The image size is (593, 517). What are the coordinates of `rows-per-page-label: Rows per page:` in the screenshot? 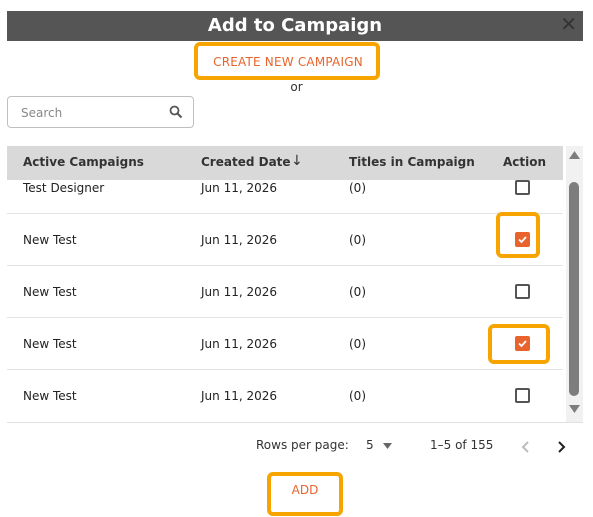 It's located at (302, 445).